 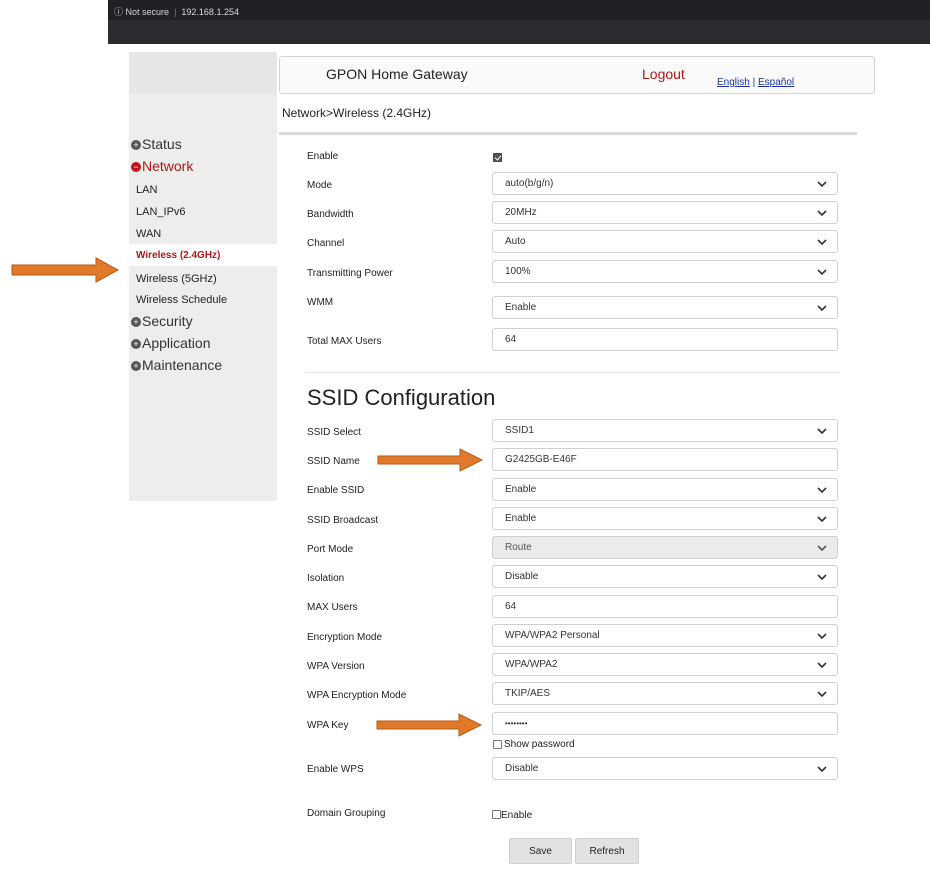 I want to click on browser-address-bar: ⓘ Not secure | 192.168.1.254, so click(x=519, y=22).